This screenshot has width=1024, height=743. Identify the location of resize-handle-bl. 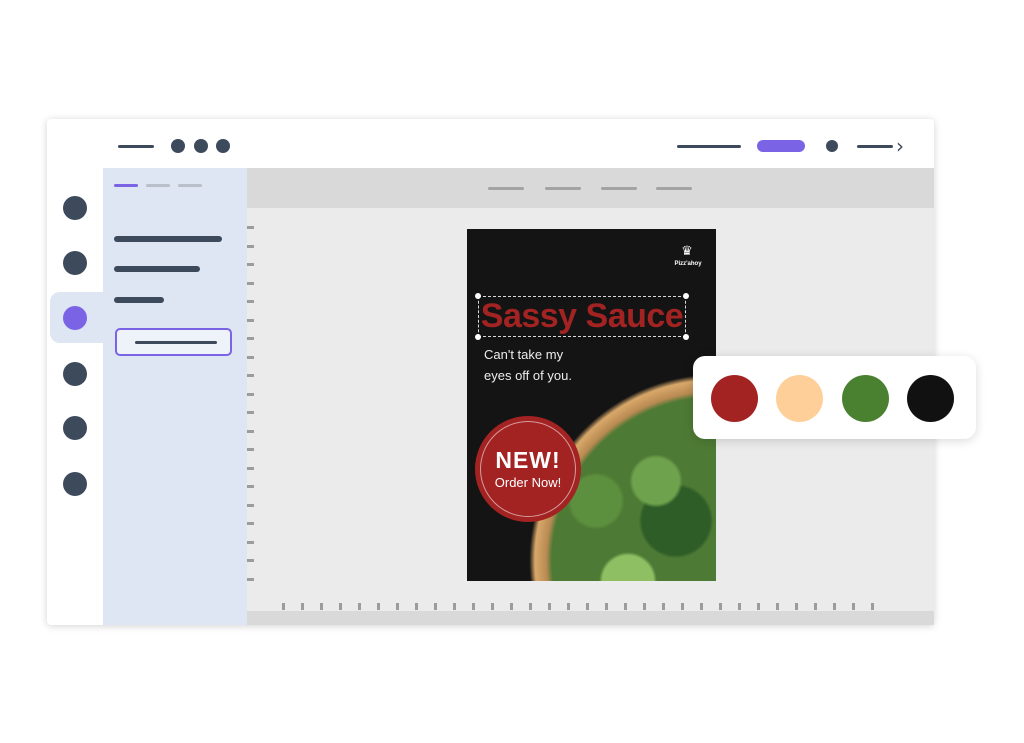
(478, 337).